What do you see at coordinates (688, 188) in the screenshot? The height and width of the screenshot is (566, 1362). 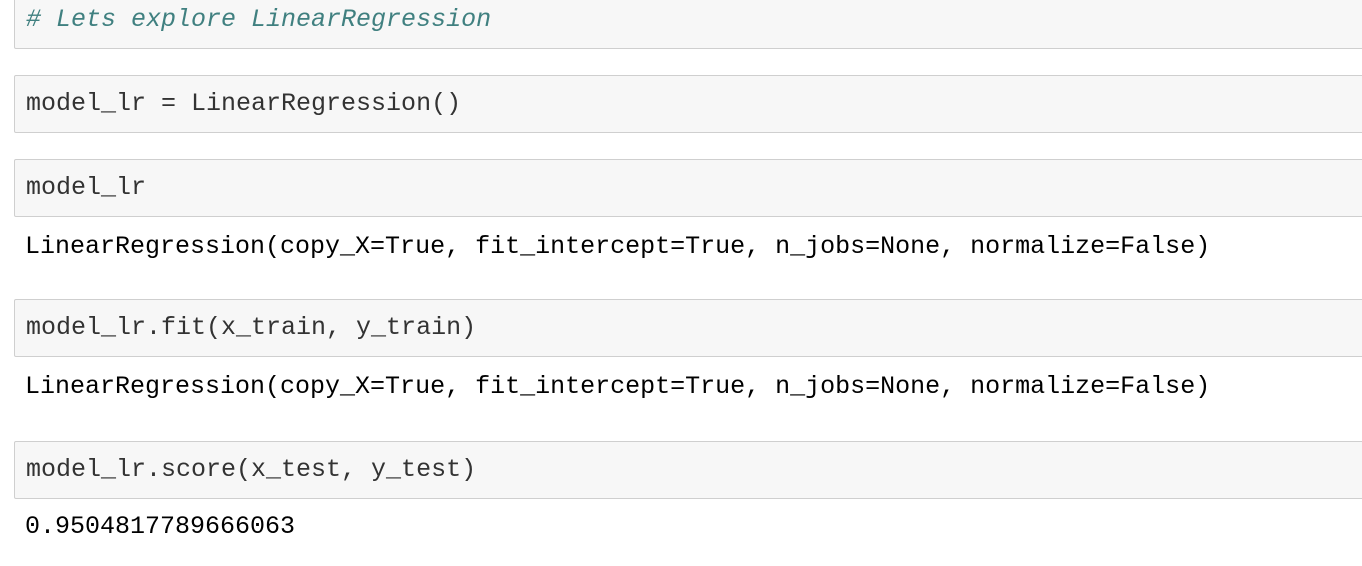 I see `code-cell-input: model_lr` at bounding box center [688, 188].